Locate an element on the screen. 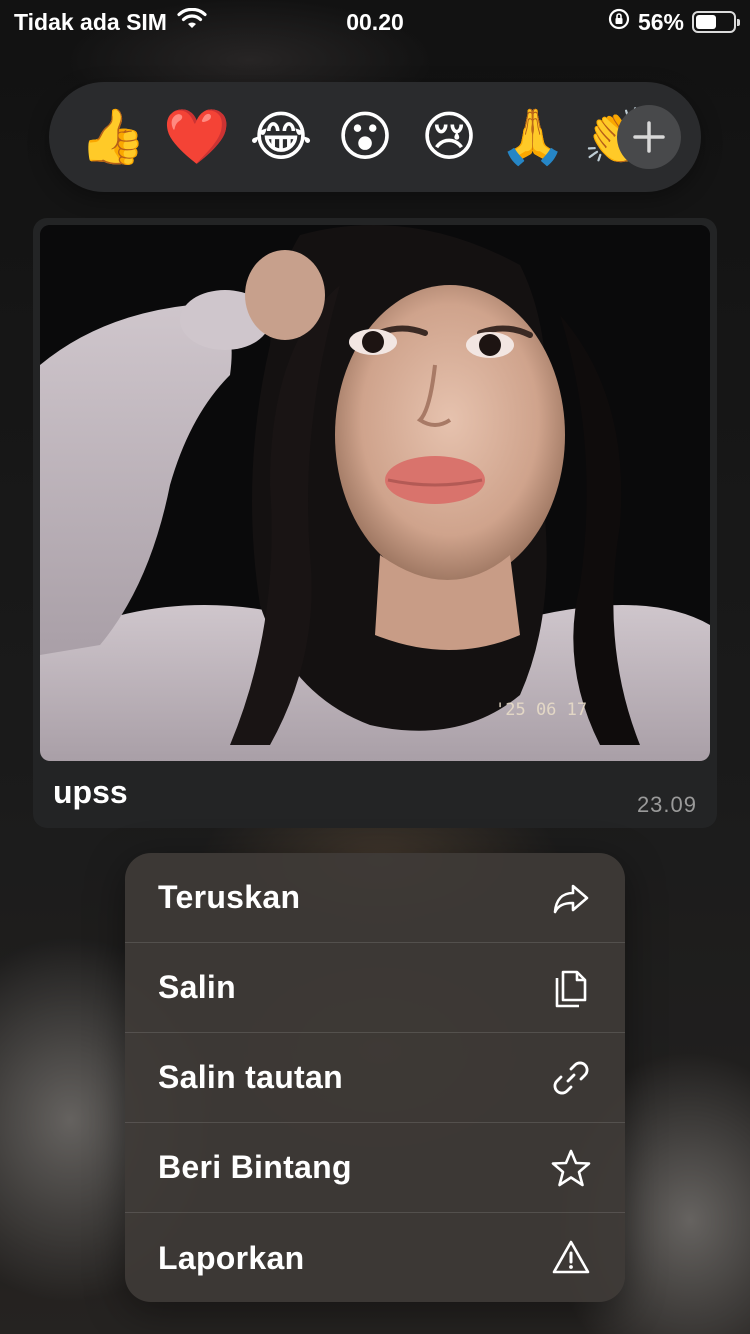 Image resolution: width=750 pixels, height=1334 pixels. reaction-bar: 👍 ❤️ 😂 😮 😢 🙏 👏 is located at coordinates (375, 137).